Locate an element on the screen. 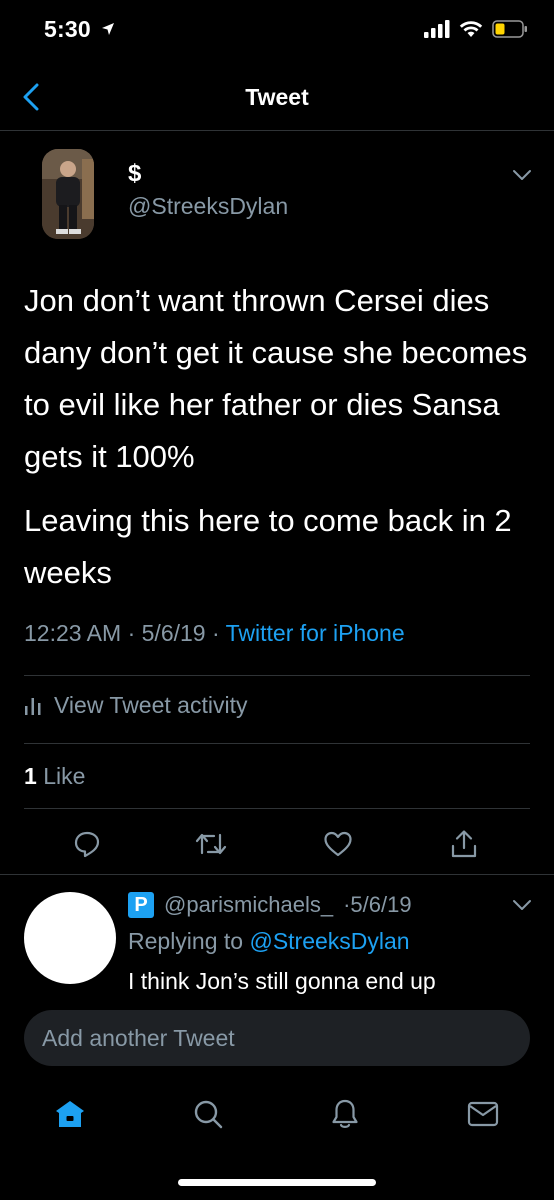 This screenshot has width=554, height=1200. retweet-icon is located at coordinates (211, 844).